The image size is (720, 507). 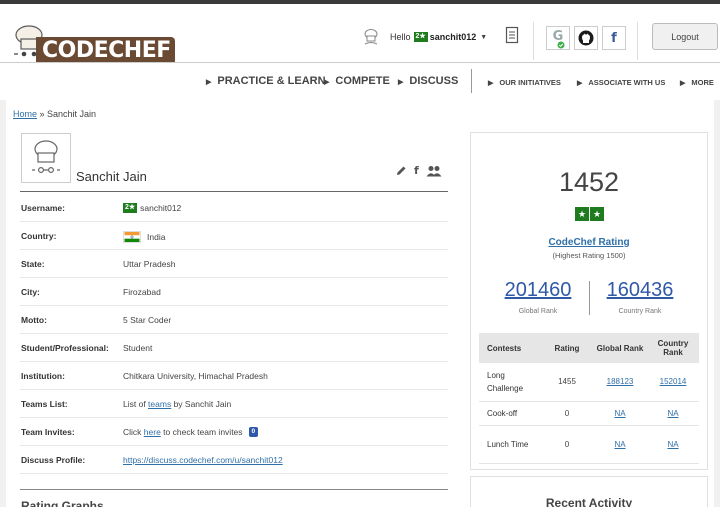 I want to click on nav-initiatives: ▶ OUR INITIATIVES, so click(x=524, y=82).